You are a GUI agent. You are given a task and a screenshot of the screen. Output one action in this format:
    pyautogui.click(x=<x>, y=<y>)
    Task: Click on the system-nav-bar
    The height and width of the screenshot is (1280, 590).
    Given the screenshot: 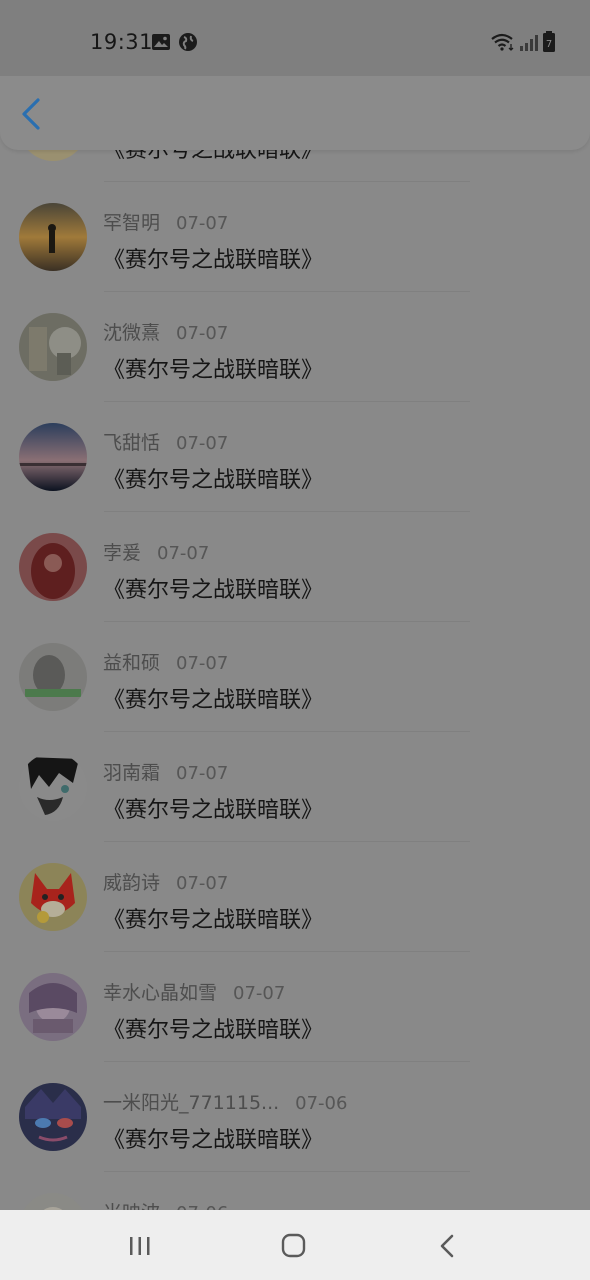 What is the action you would take?
    pyautogui.click(x=295, y=1245)
    